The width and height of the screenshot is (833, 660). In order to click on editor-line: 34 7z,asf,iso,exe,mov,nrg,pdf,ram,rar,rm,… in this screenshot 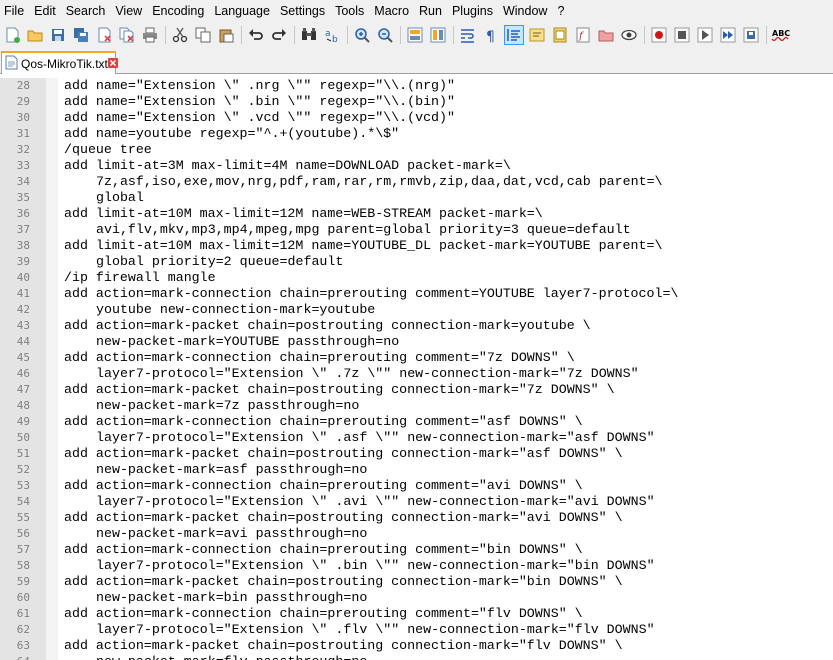, I will do `click(416, 182)`.